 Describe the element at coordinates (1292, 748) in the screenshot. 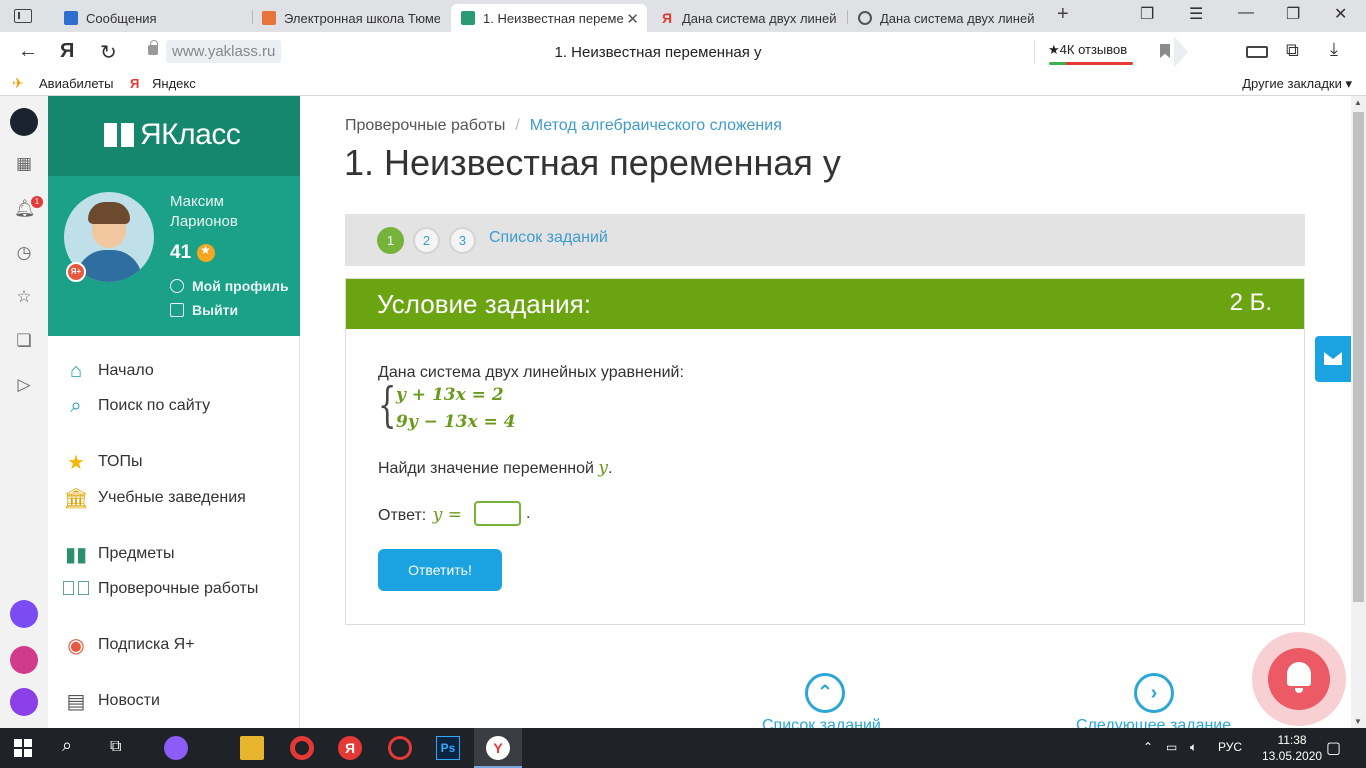

I see `clock: 11:38 13.05.2020` at that location.